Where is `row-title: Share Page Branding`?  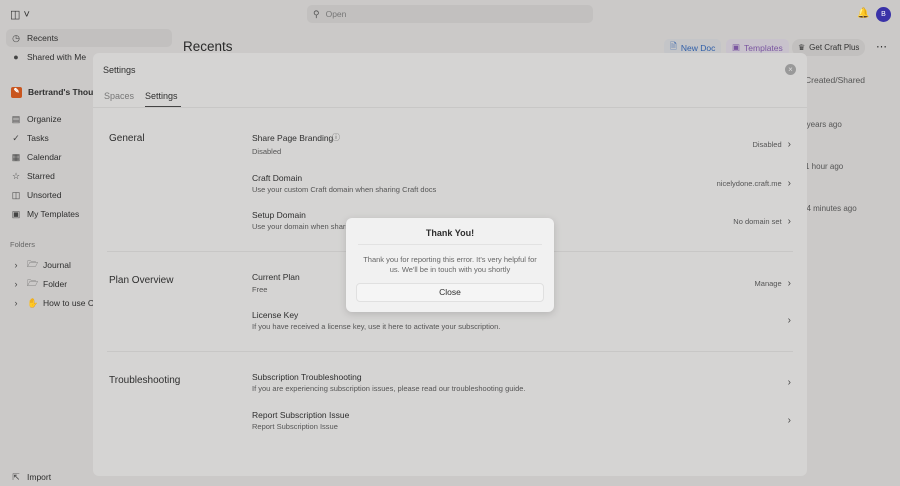
row-title: Share Page Branding is located at coordinates (293, 138).